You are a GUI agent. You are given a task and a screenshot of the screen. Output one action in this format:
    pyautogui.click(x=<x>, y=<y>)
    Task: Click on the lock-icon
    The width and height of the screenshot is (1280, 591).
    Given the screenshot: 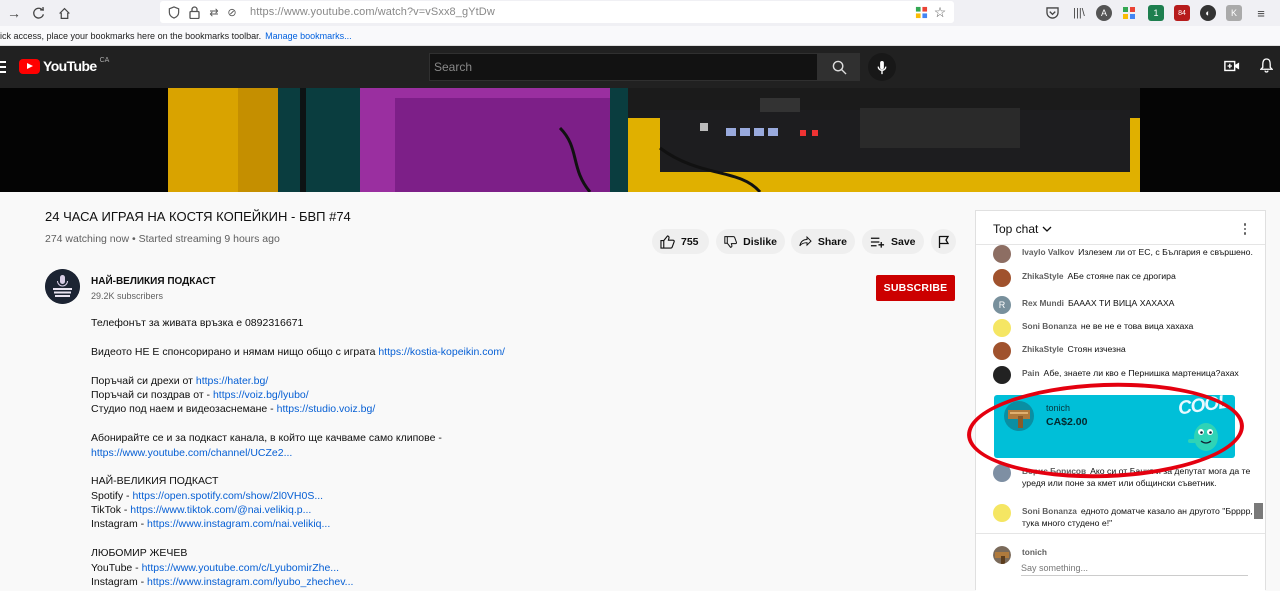 What is the action you would take?
    pyautogui.click(x=194, y=12)
    